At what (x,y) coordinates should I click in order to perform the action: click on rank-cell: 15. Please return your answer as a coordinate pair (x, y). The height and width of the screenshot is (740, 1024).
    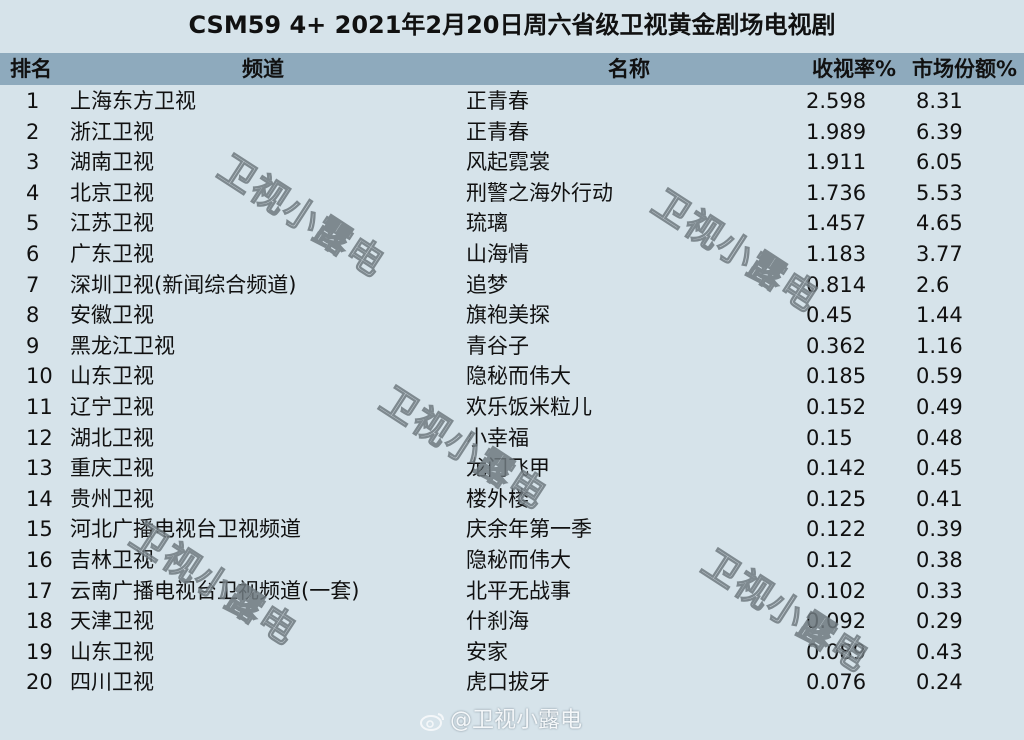
    Looking at the image, I should click on (39, 529).